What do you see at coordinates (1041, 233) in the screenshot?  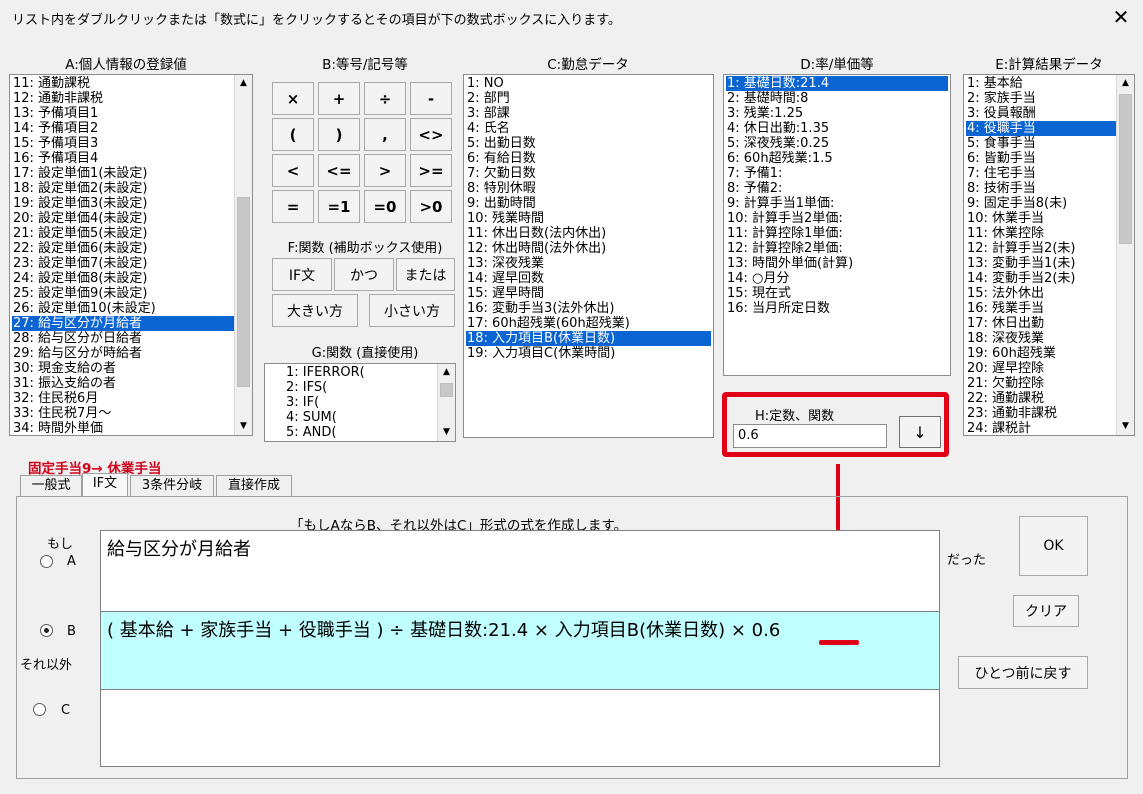 I see `list-item: 11: 休業控除` at bounding box center [1041, 233].